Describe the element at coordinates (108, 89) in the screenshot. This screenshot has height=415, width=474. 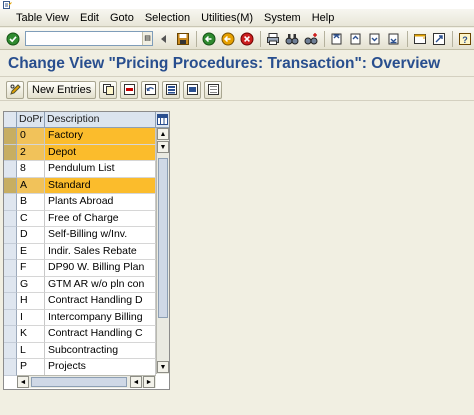
I see `copy-as-button` at that location.